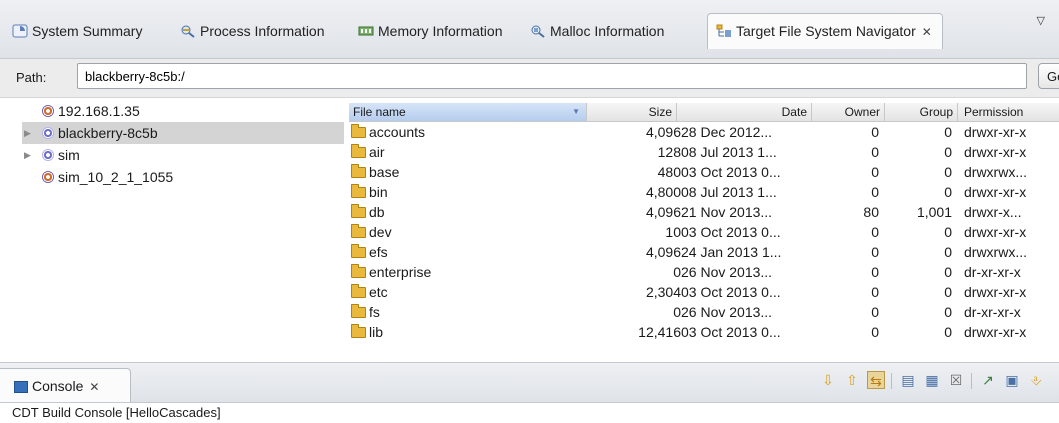  What do you see at coordinates (538, 31) in the screenshot?
I see `malloc-info-icon` at bounding box center [538, 31].